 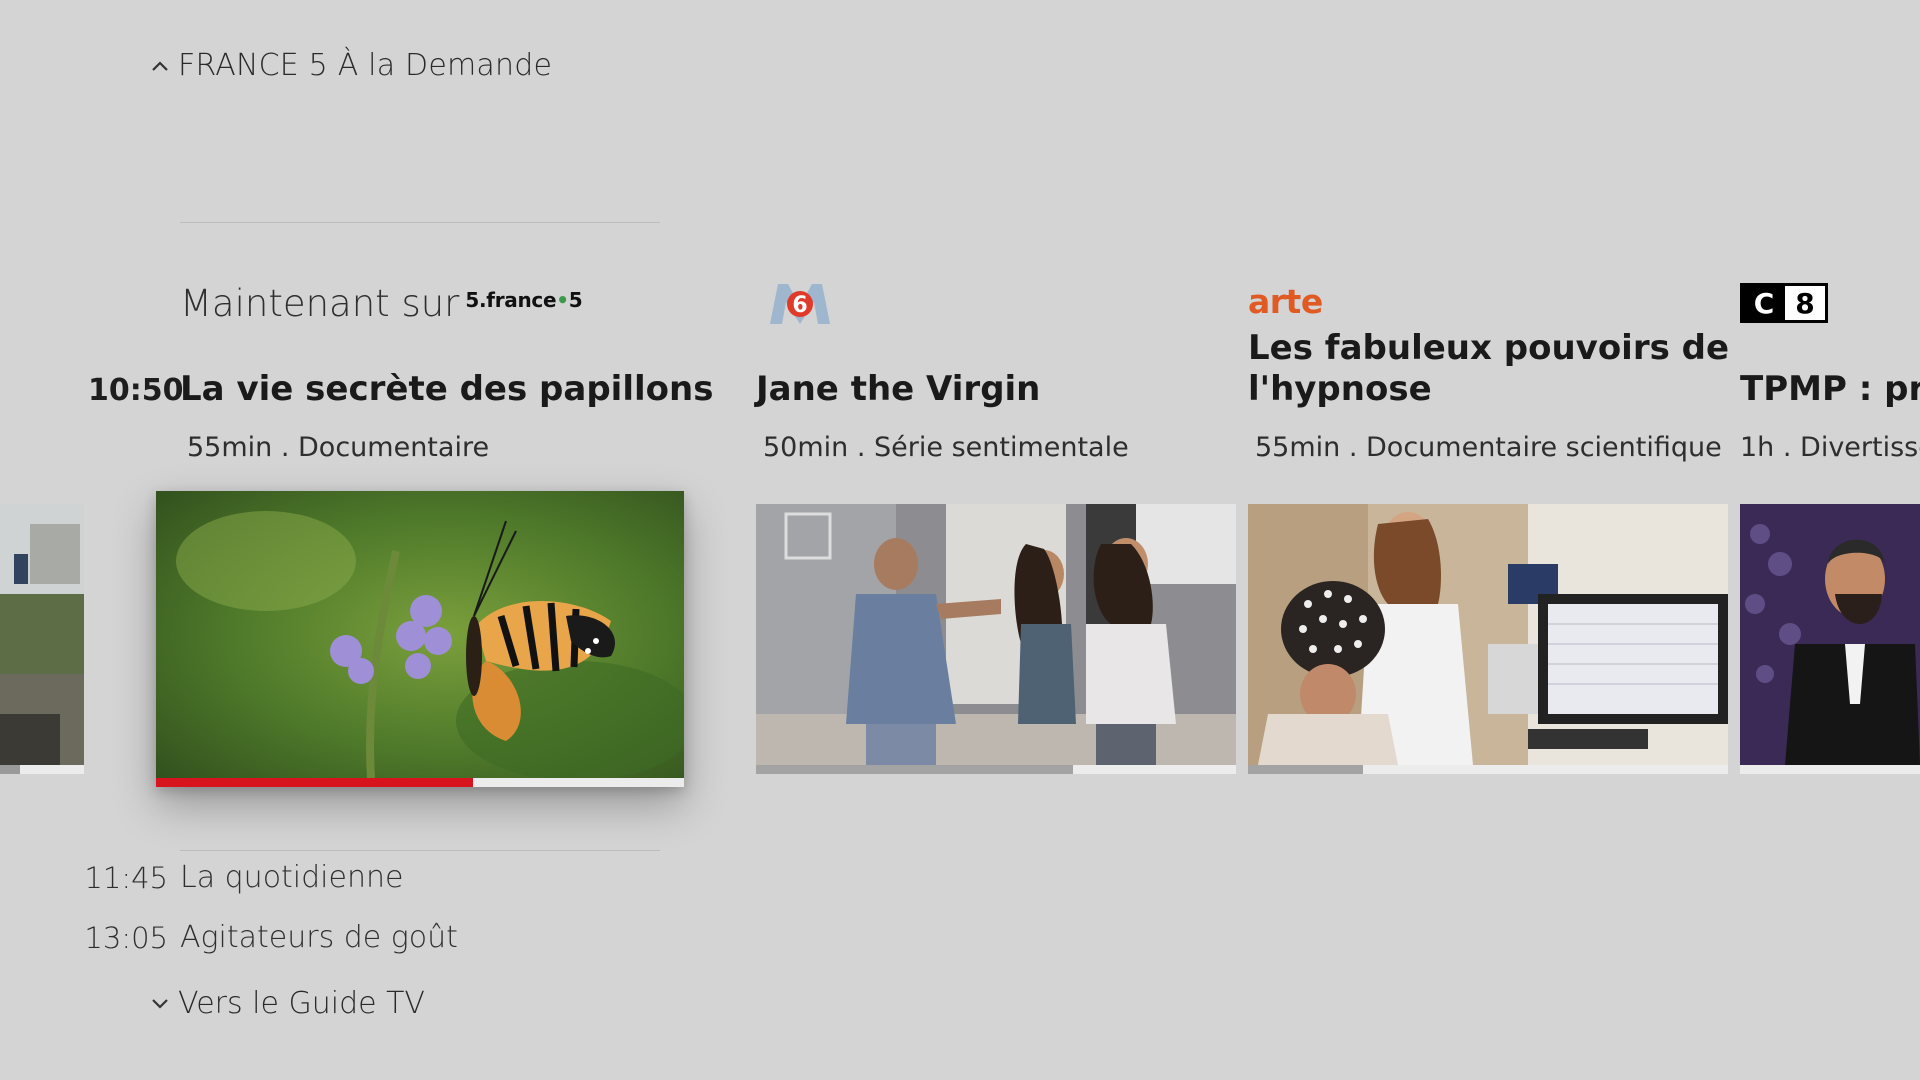 I want to click on schedule-title-1: La quotidienne, so click(x=291, y=877).